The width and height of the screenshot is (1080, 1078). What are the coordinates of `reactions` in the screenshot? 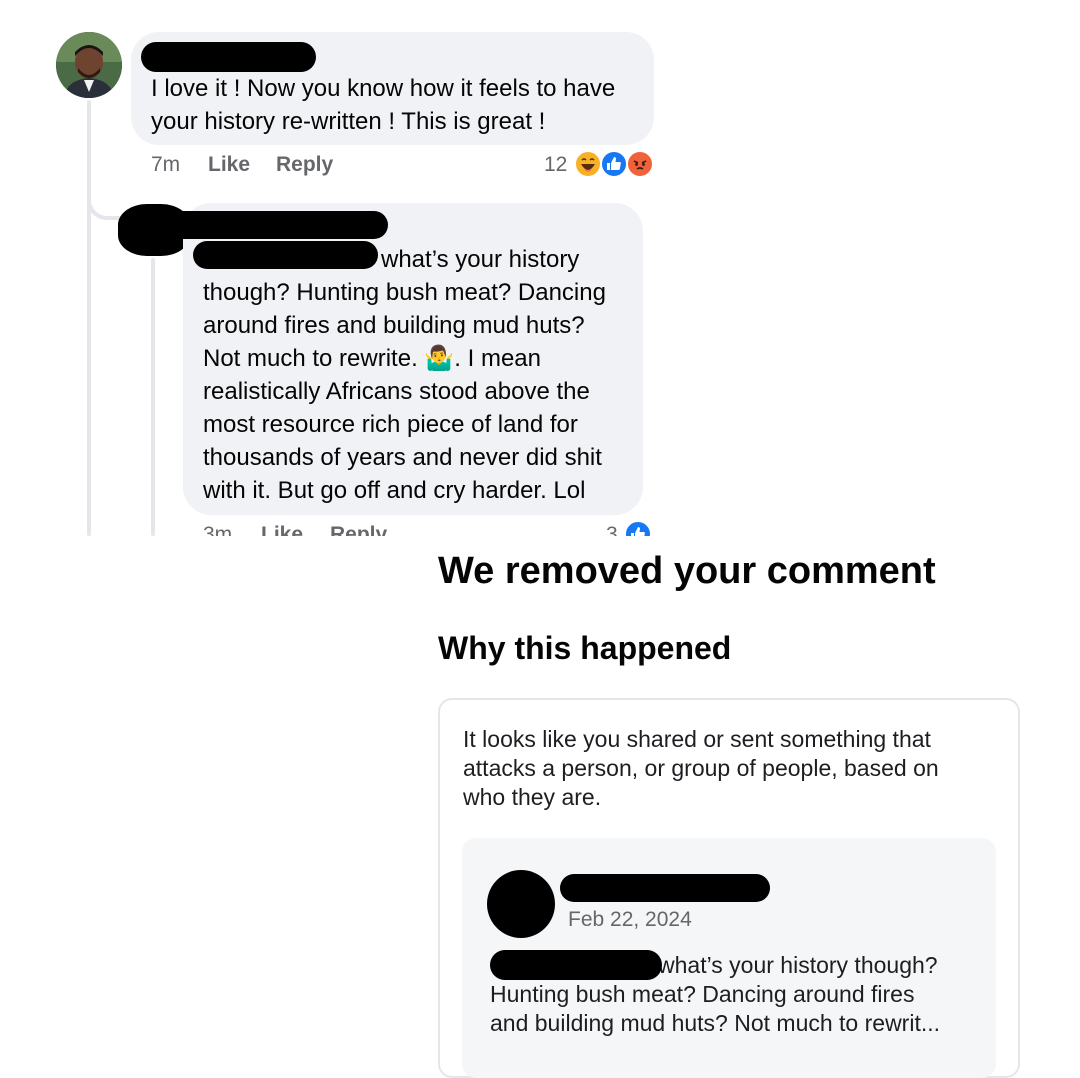 It's located at (616, 165).